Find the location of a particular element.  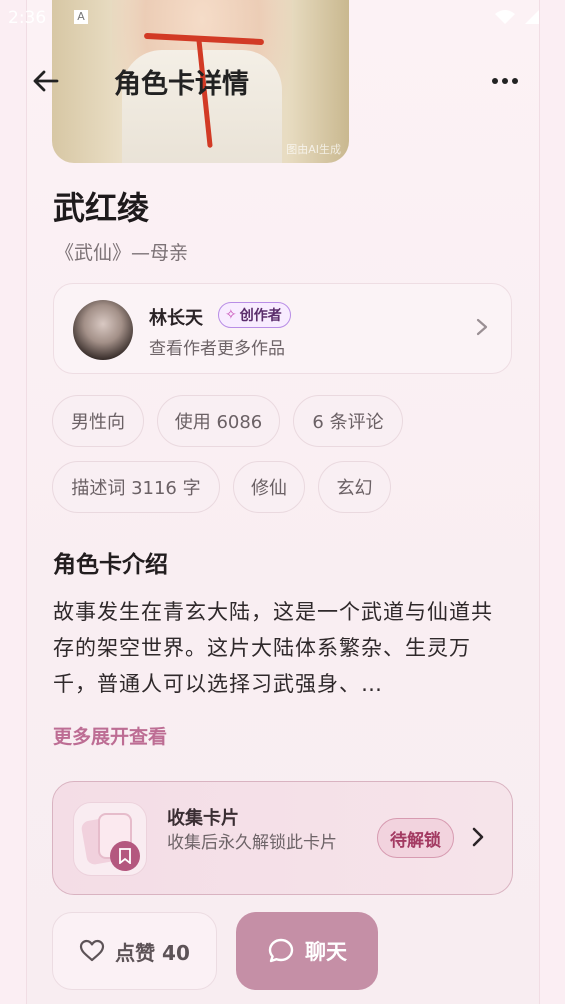

expand-more-link: 更多展开查看 is located at coordinates (110, 735).